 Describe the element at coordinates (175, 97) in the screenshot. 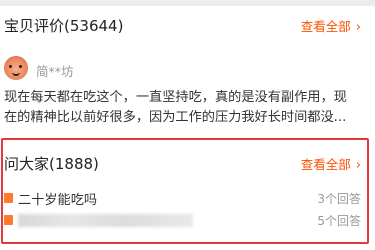

I see `review-text-line: 现在每天都在吃这个，一直坚持吃，真的是没有副作用，现` at that location.